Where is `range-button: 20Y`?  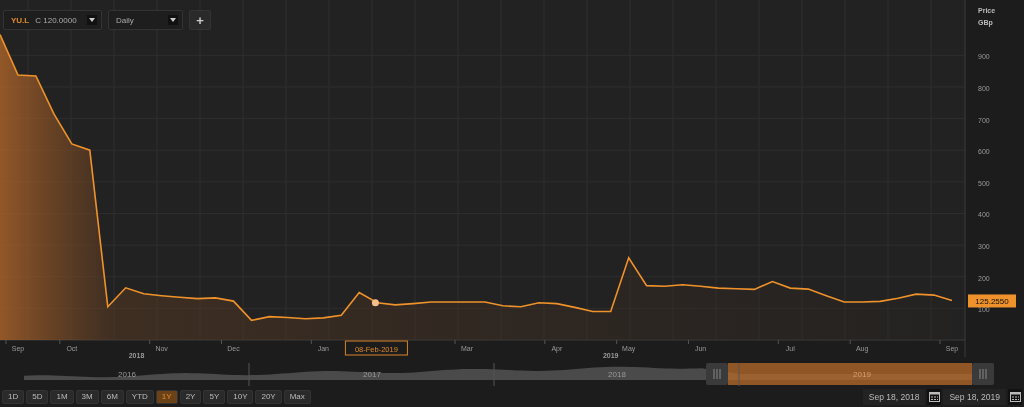 range-button: 20Y is located at coordinates (268, 396).